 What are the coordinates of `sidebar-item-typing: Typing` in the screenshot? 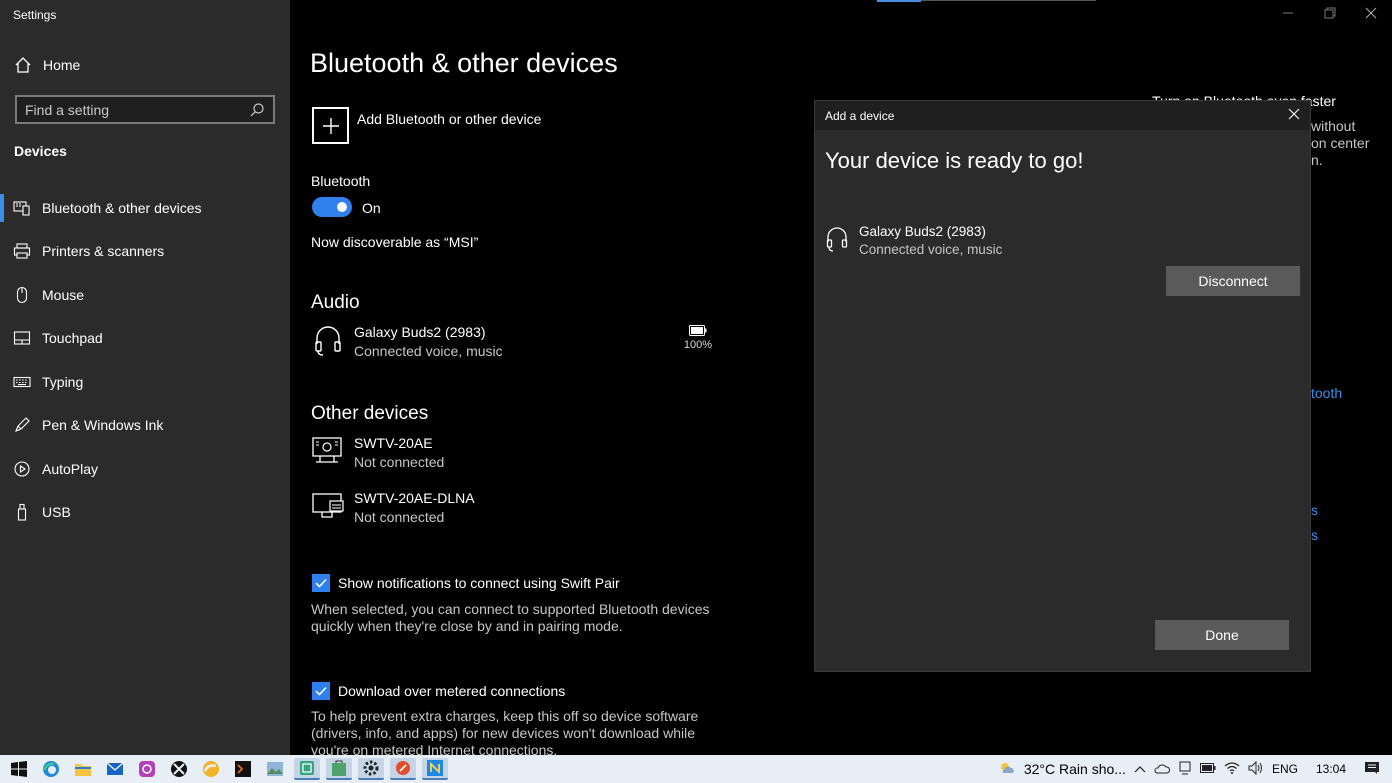 It's located at (145, 382).